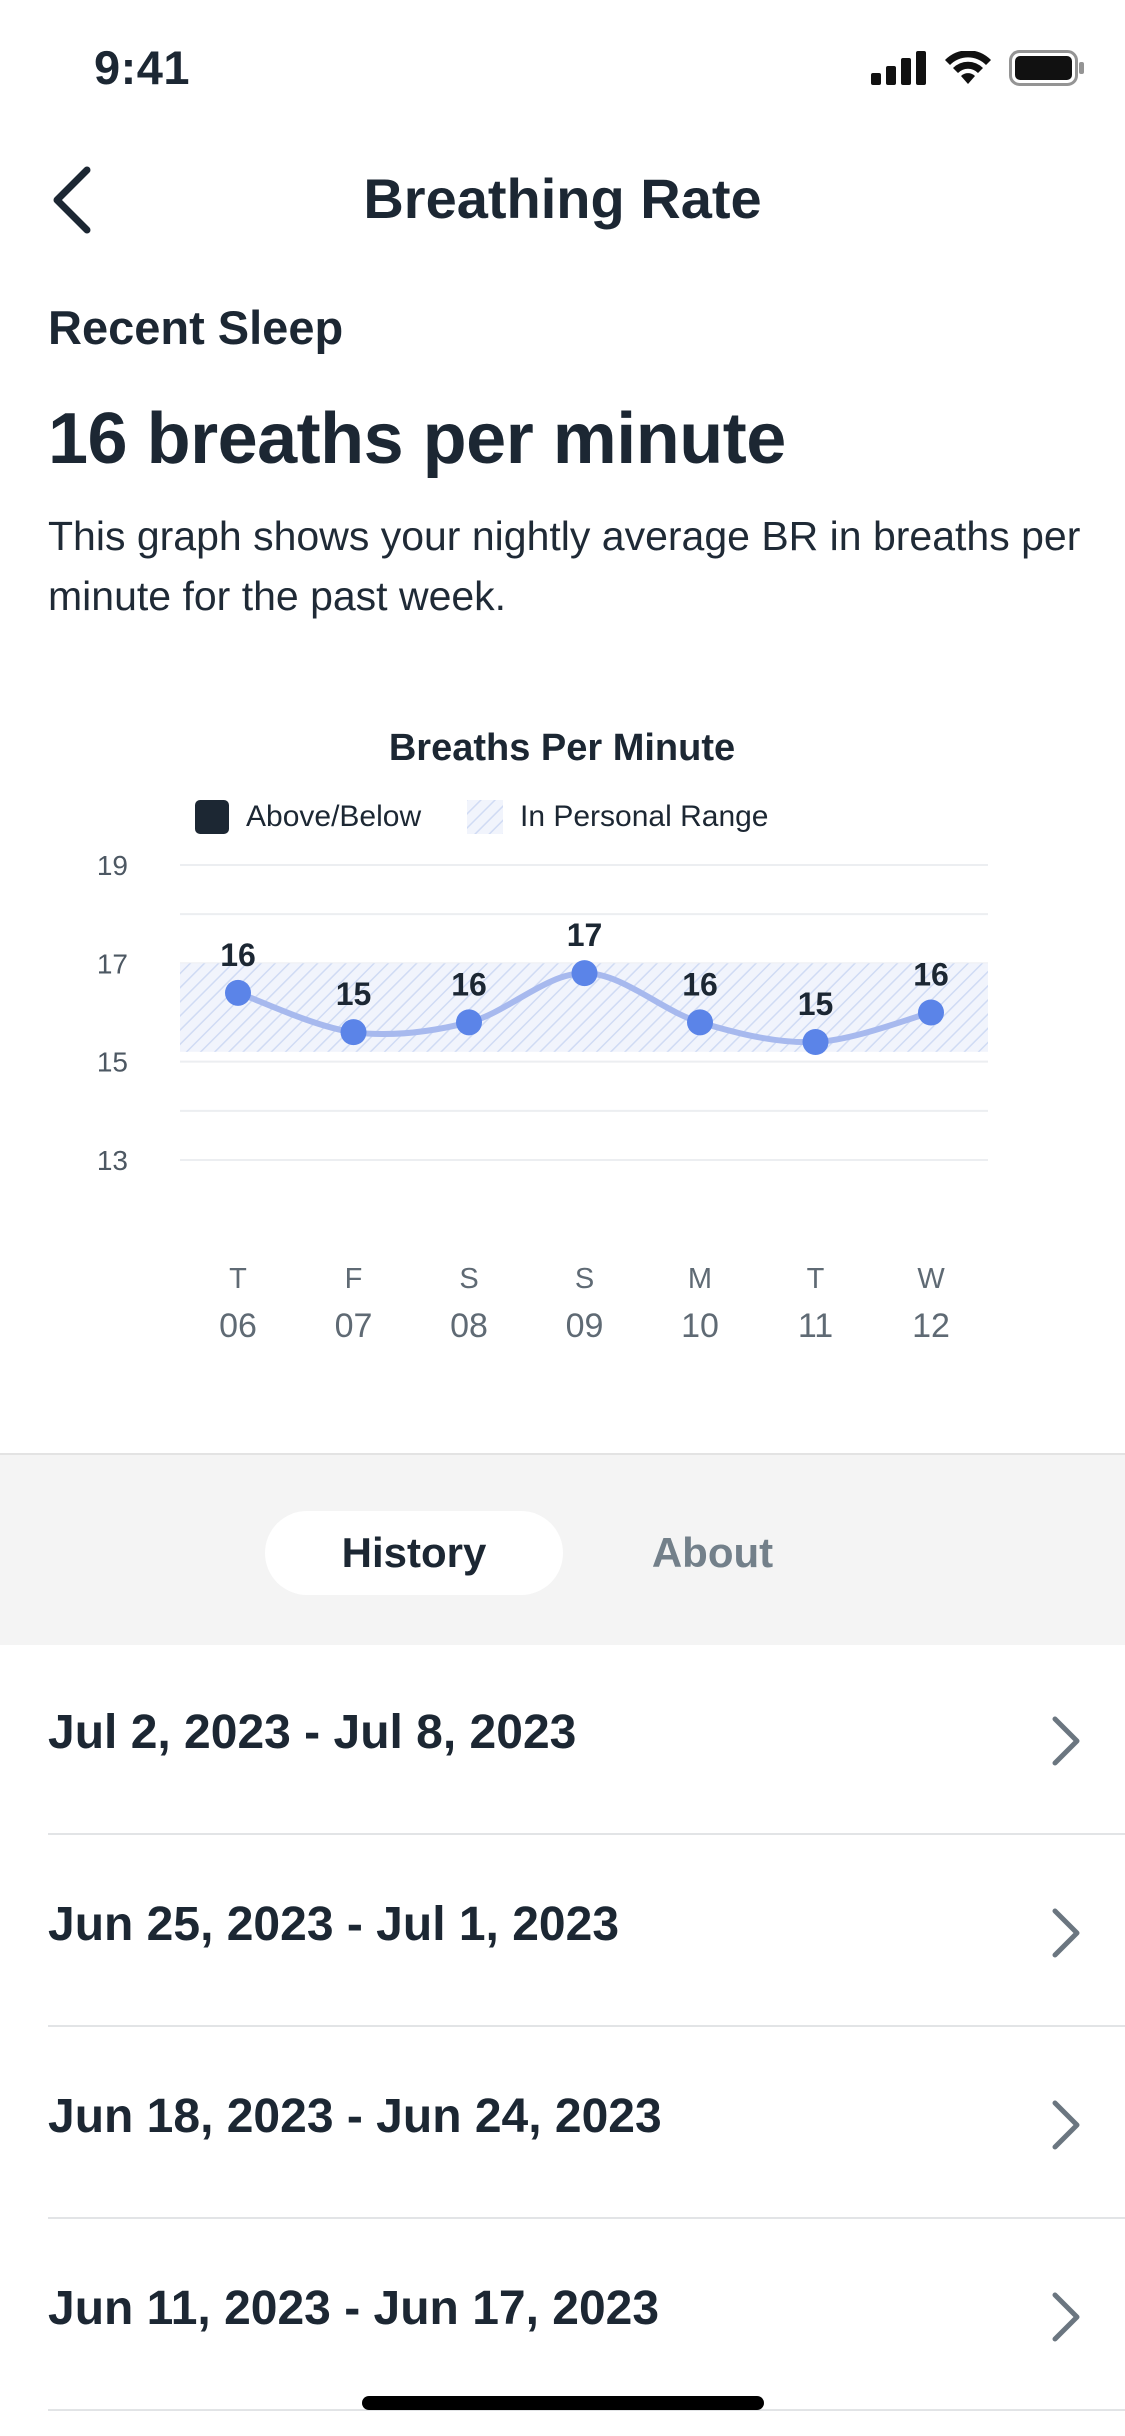  Describe the element at coordinates (585, 935) in the screenshot. I see `data-label: 17` at that location.